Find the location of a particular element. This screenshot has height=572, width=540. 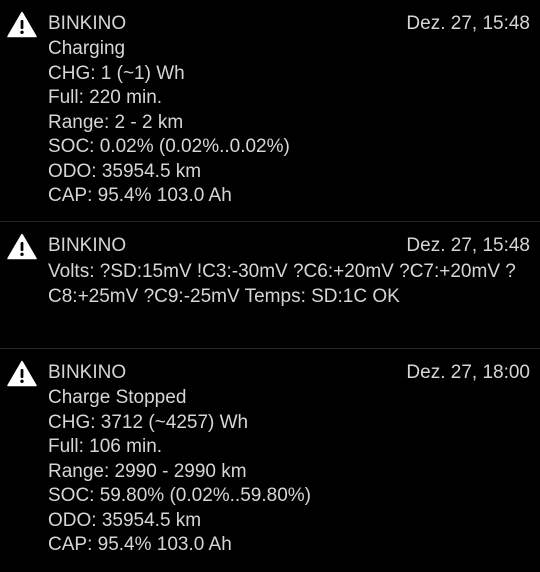

soc-line: SOC: 59.80% (0.02%..59.80%) is located at coordinates (179, 495).